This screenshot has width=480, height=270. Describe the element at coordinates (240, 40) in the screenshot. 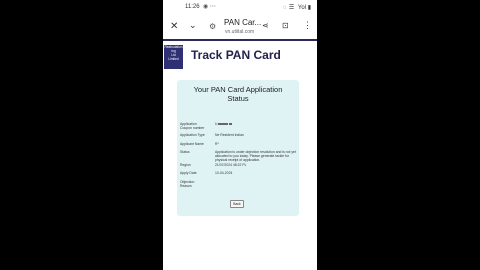

I see `divider` at that location.